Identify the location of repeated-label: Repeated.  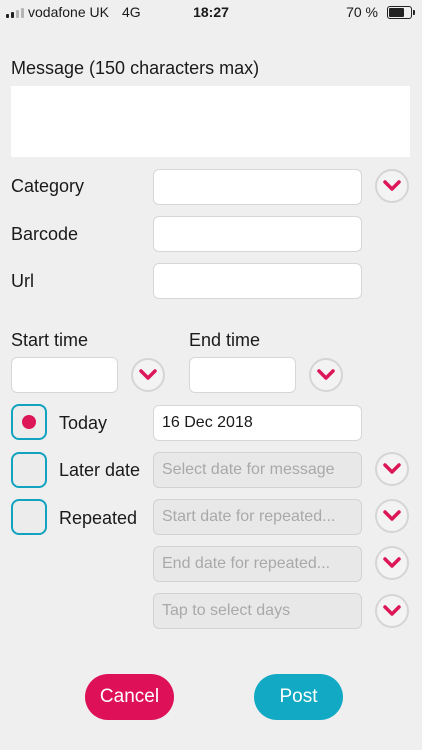
(98, 518).